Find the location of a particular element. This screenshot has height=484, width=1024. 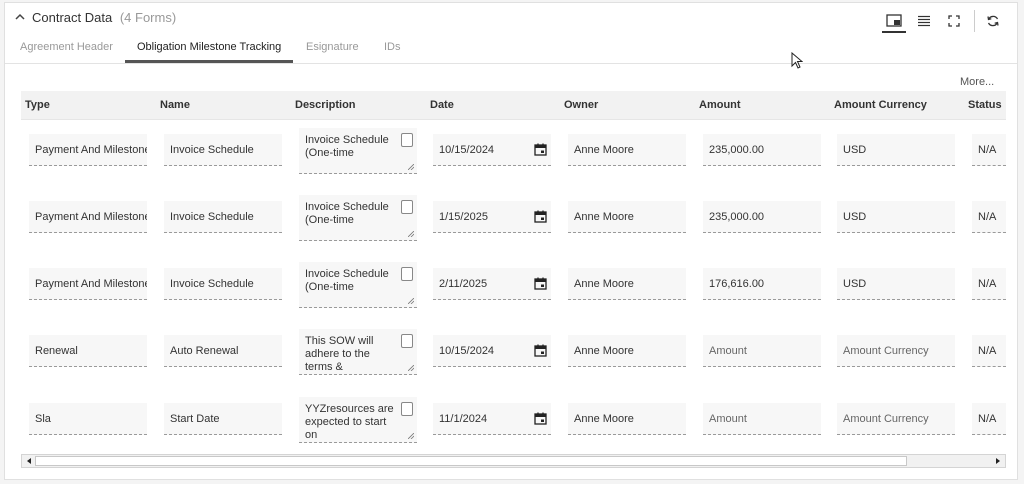

amount-value: 235,000.00 is located at coordinates (737, 217).